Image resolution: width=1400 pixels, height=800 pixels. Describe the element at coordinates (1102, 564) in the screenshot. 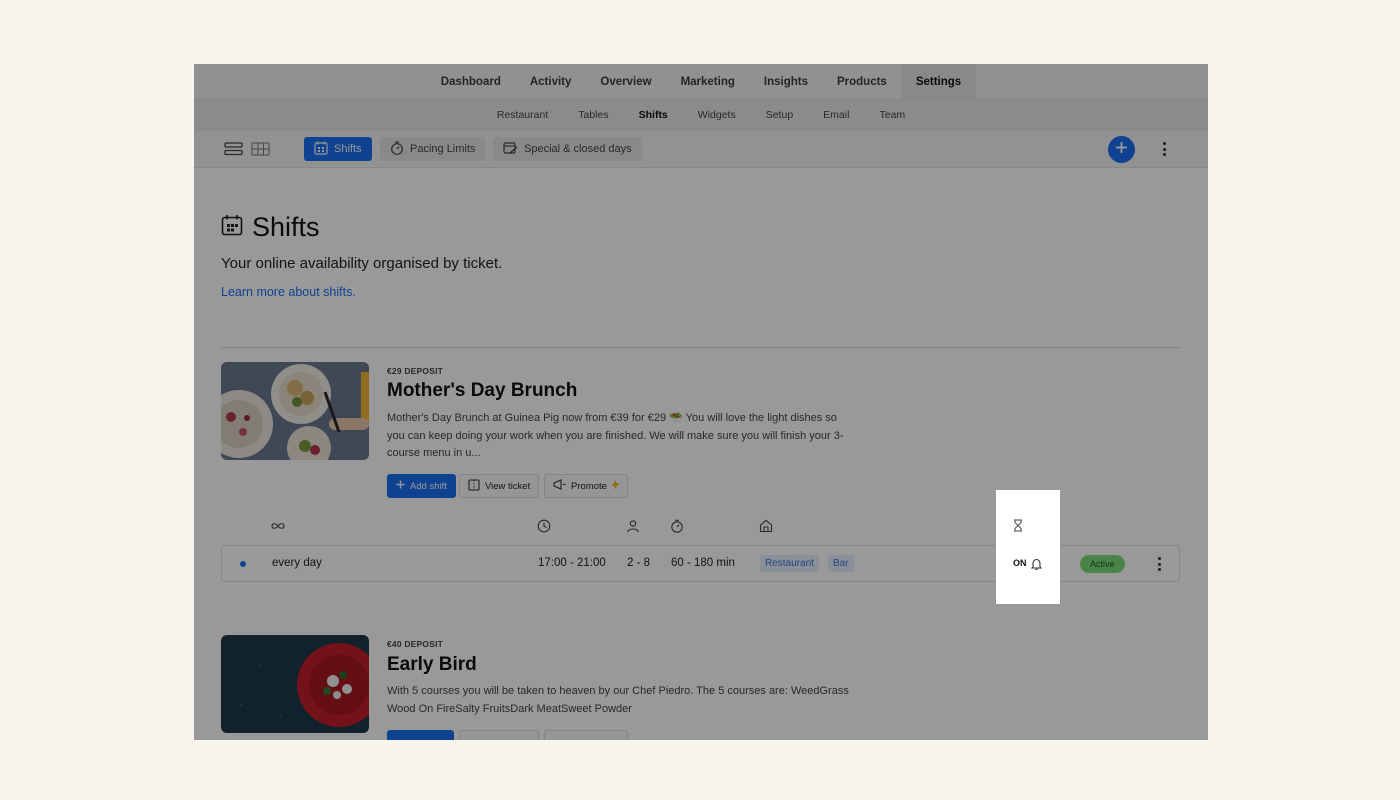

I see `status-badge: Active` at that location.